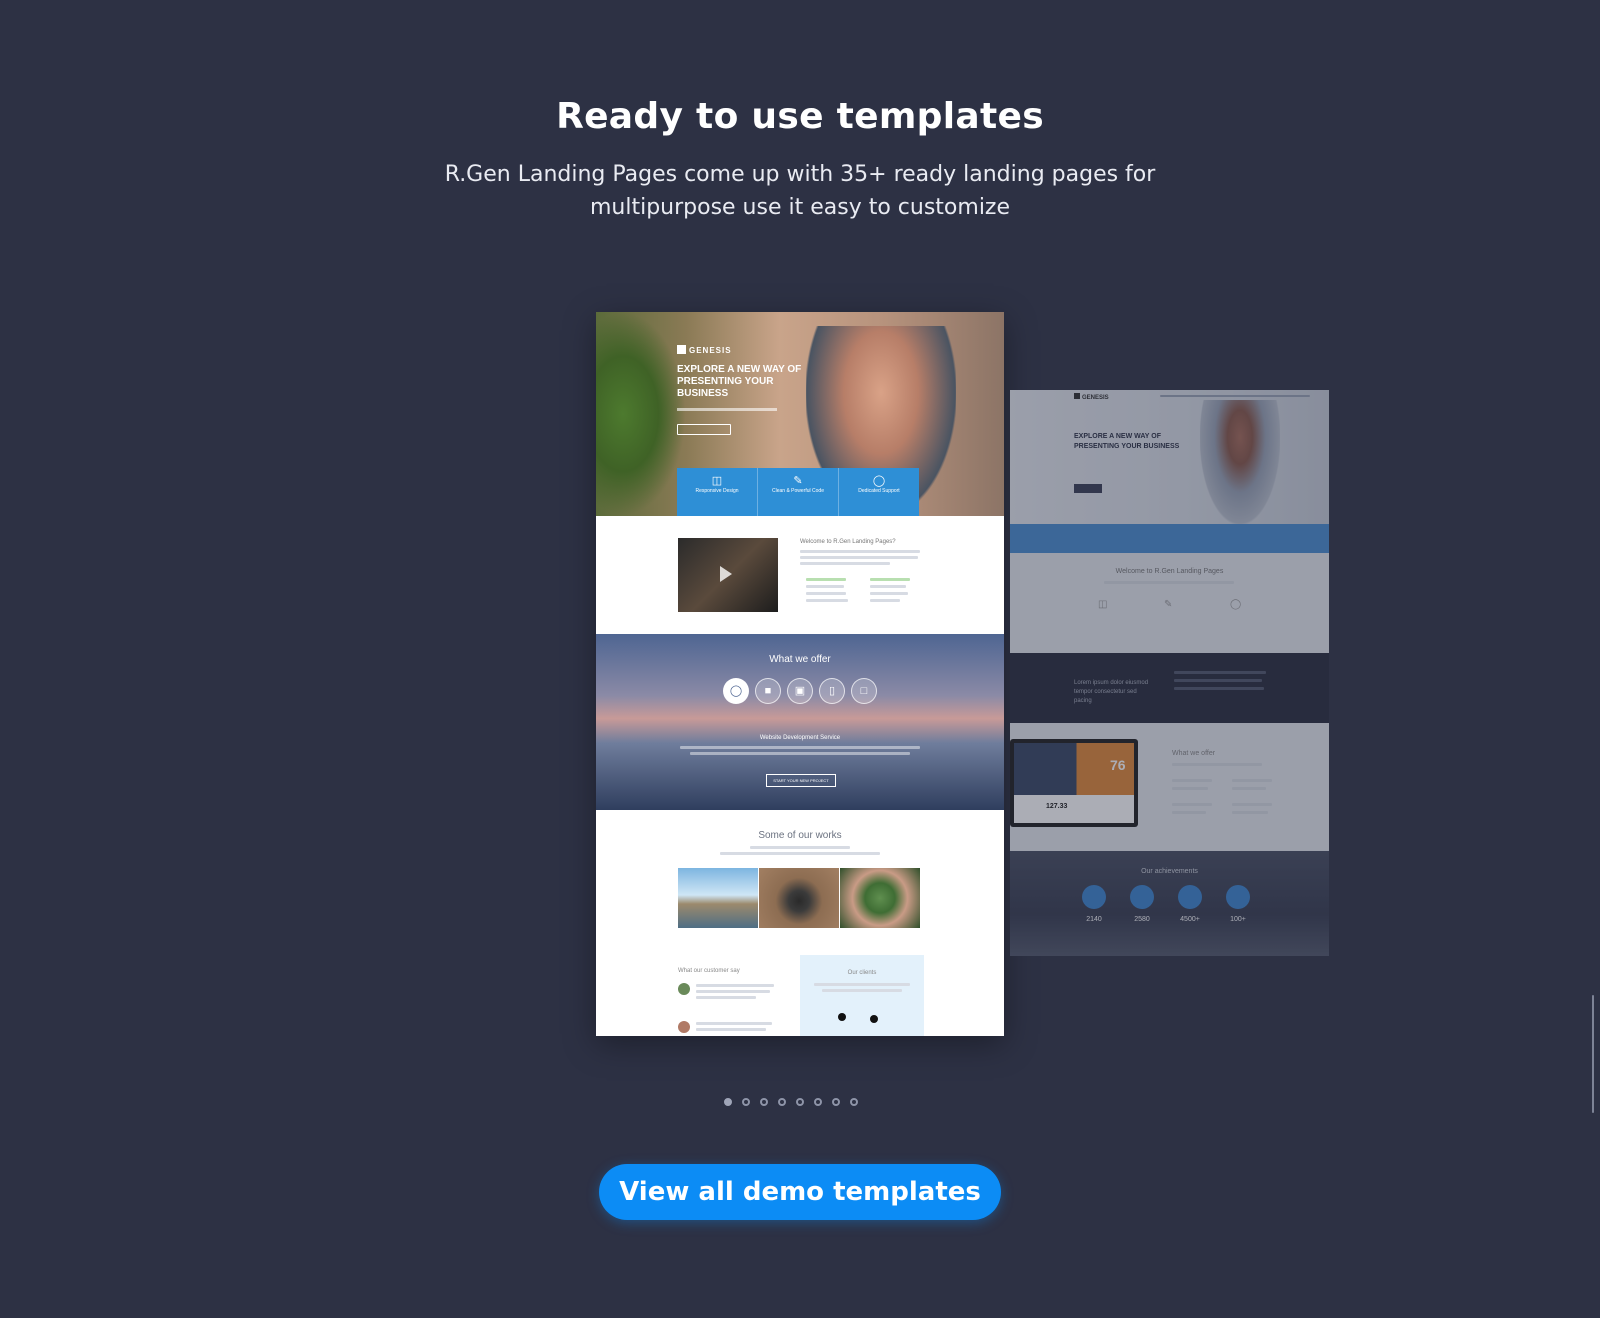 This screenshot has height=1318, width=1600. What do you see at coordinates (799, 898) in the screenshot?
I see `work-thumb-camera` at bounding box center [799, 898].